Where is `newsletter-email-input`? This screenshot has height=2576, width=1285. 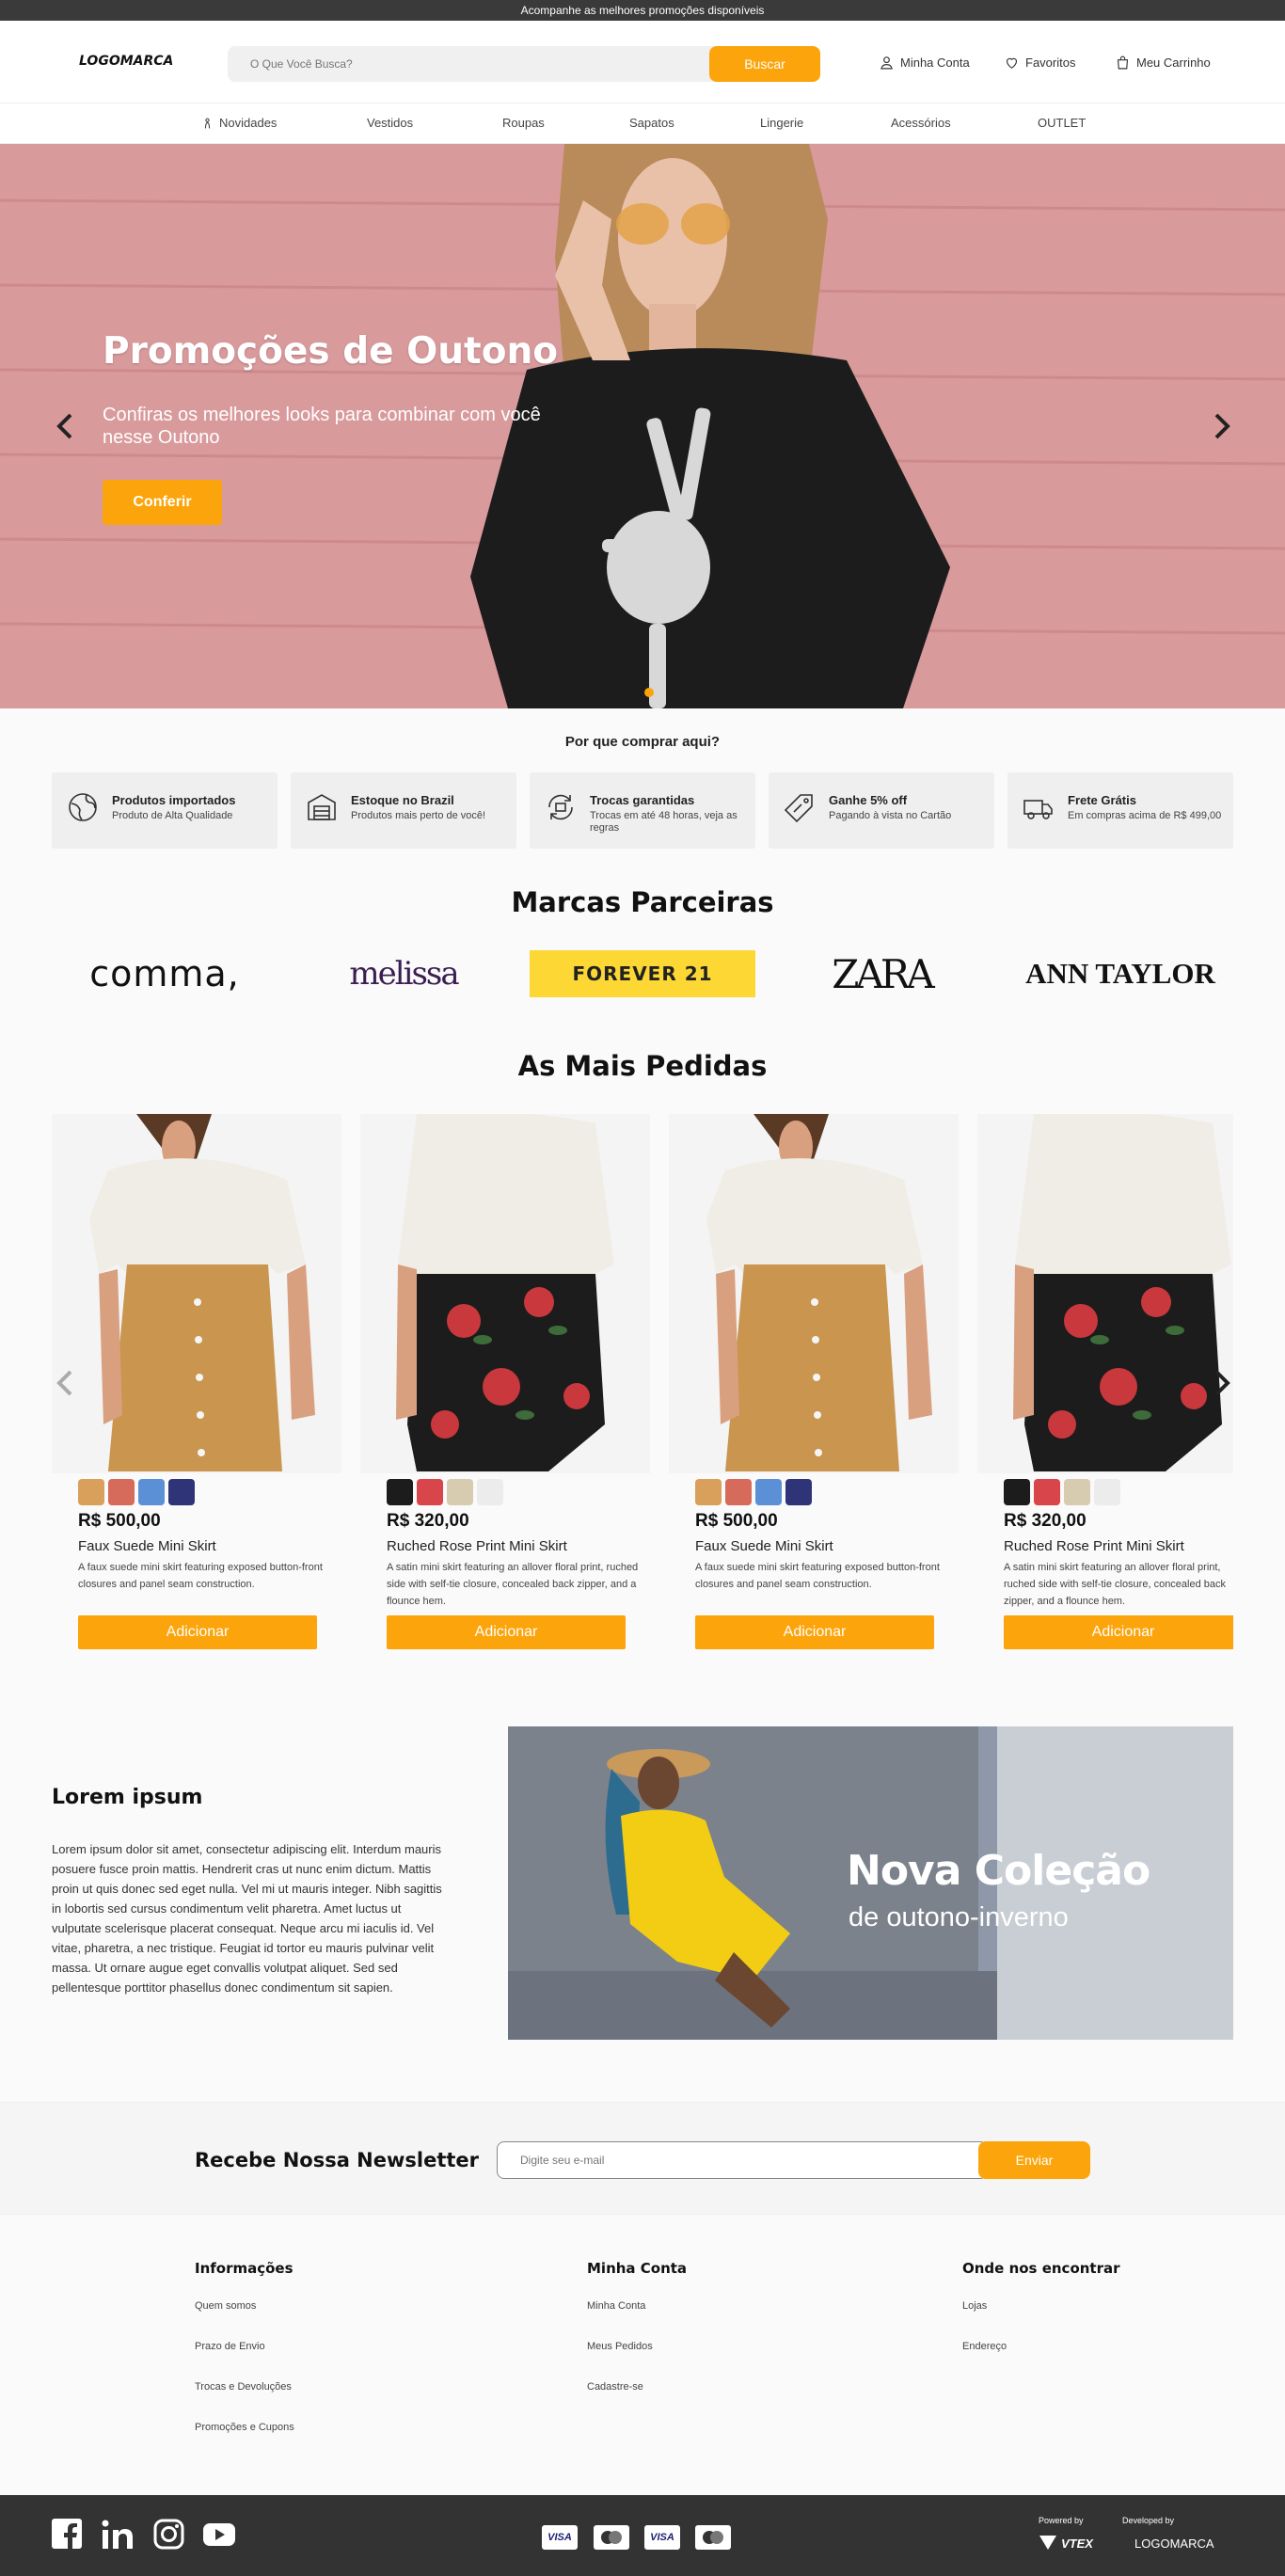 newsletter-email-input is located at coordinates (743, 2160).